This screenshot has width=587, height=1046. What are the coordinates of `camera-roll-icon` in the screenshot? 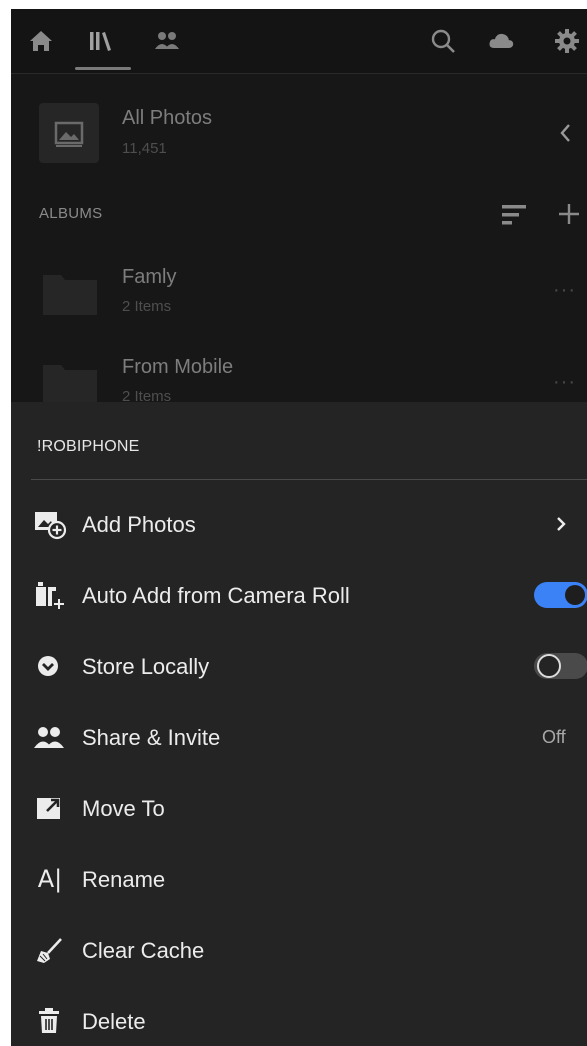 It's located at (50, 595).